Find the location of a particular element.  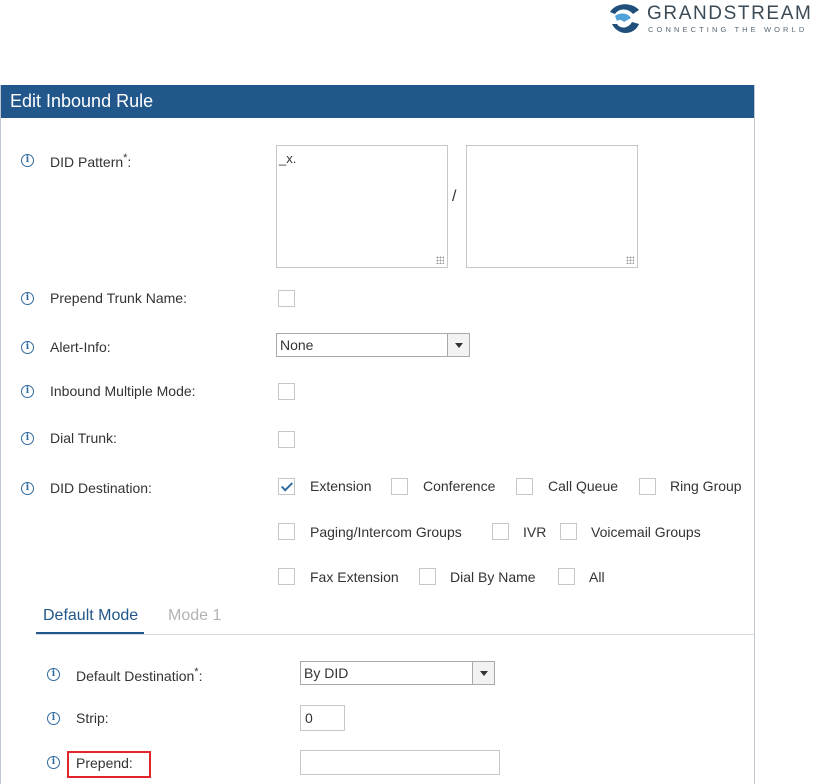

dial-trunk-label: Dial Trunk: is located at coordinates (83, 438).